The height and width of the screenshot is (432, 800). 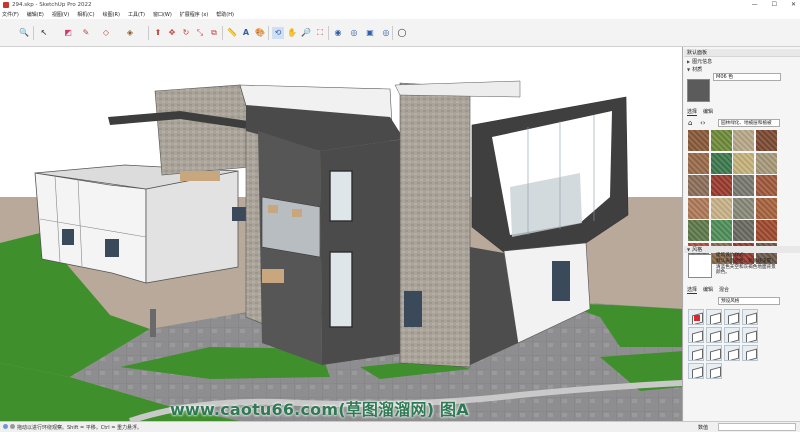 What do you see at coordinates (85, 14) in the screenshot?
I see `menu-camera: 相机(C)` at bounding box center [85, 14].